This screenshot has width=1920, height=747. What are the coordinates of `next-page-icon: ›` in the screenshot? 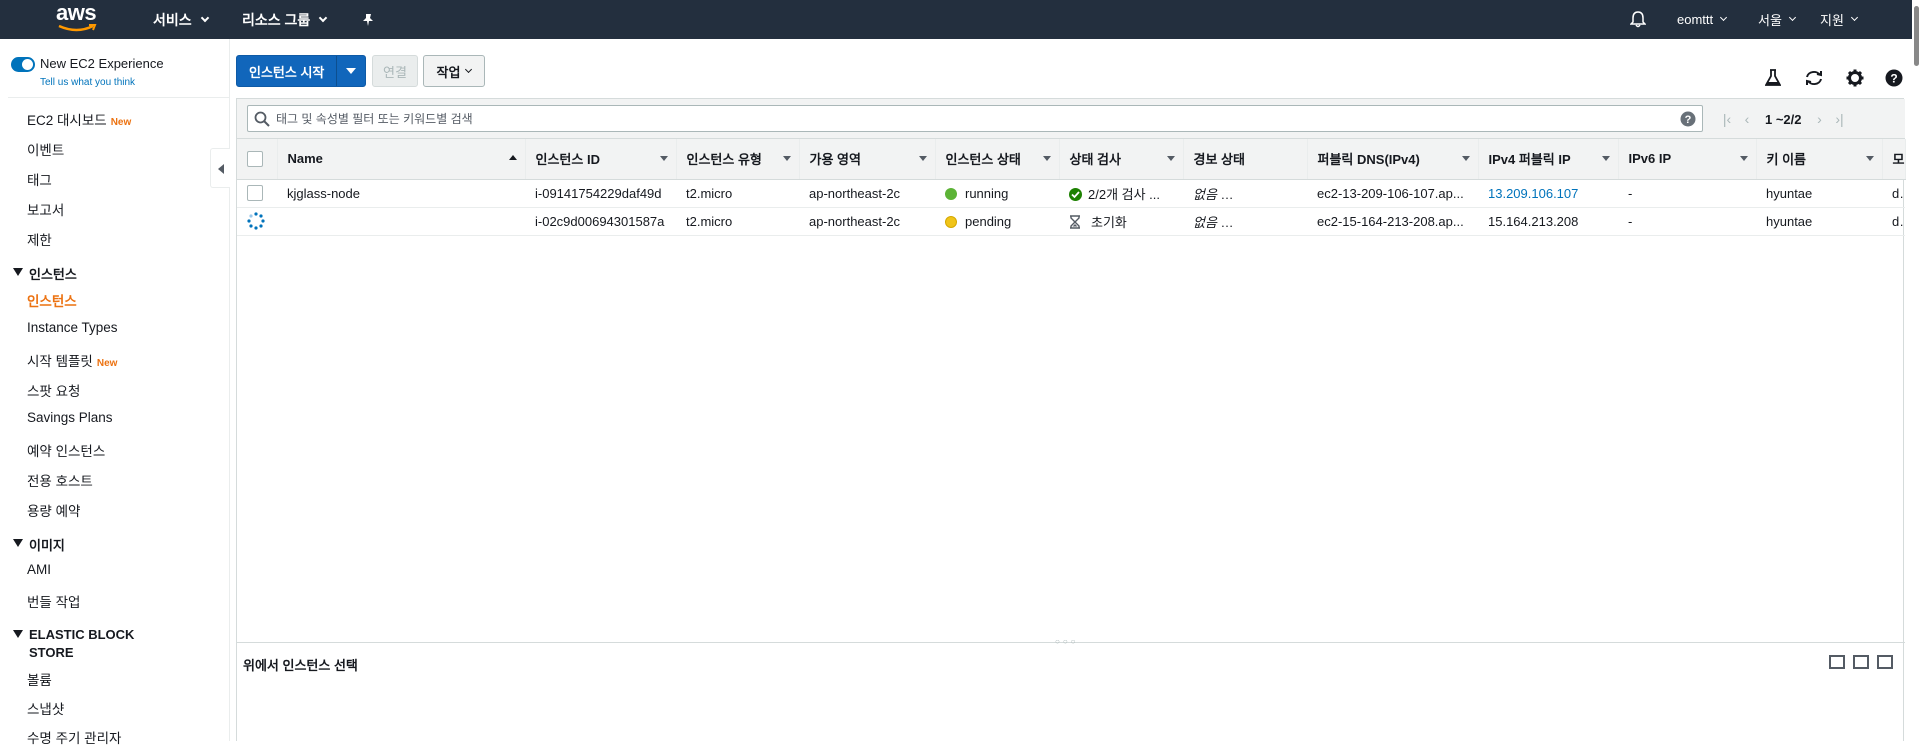 It's located at (1820, 119).